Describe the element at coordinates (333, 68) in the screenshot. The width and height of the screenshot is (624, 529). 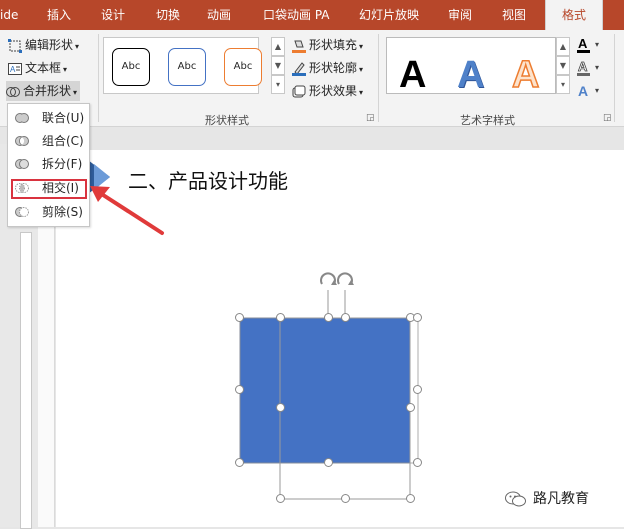
I see `shape-outline-label: 形状轮廓` at that location.